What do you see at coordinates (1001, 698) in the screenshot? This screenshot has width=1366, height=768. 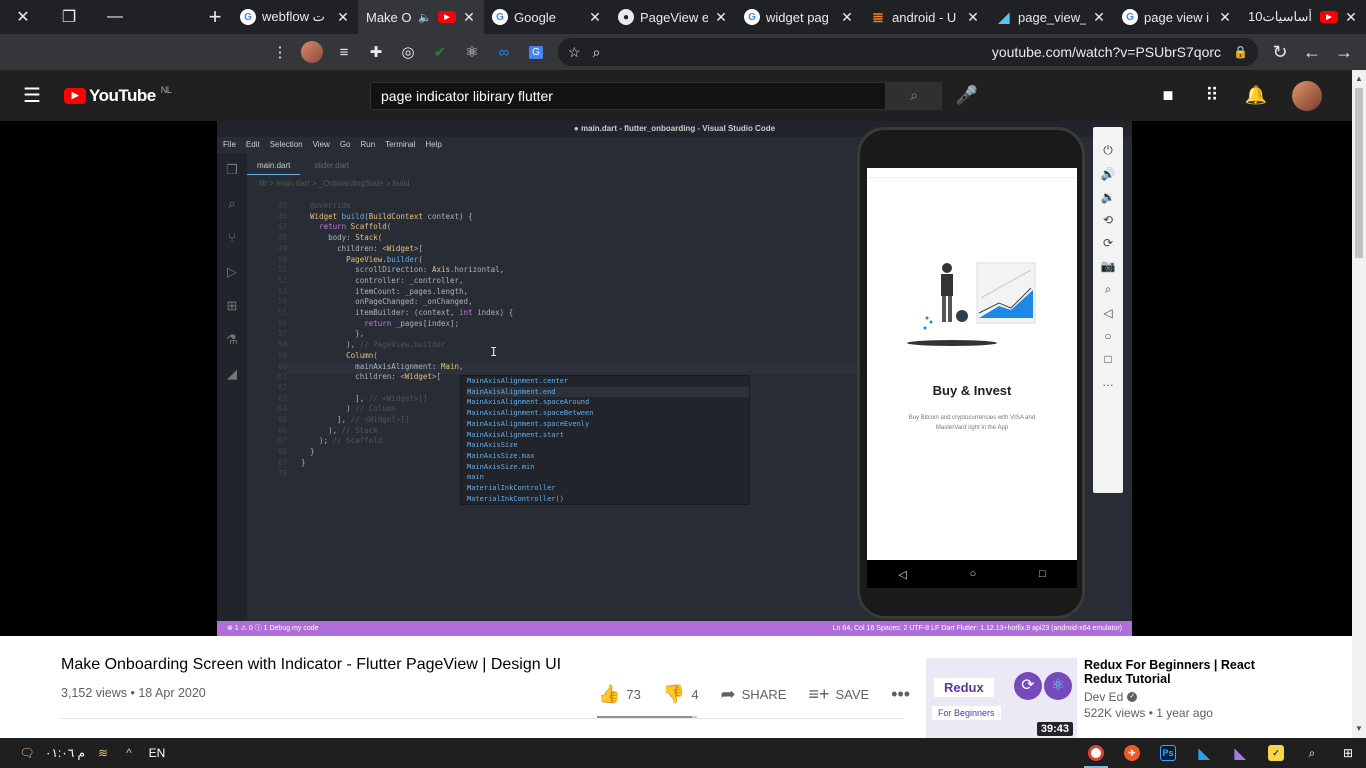 I see `related-video-thumbnail: Redux For Beginners ⟳ ⚛ 39:43` at bounding box center [1001, 698].